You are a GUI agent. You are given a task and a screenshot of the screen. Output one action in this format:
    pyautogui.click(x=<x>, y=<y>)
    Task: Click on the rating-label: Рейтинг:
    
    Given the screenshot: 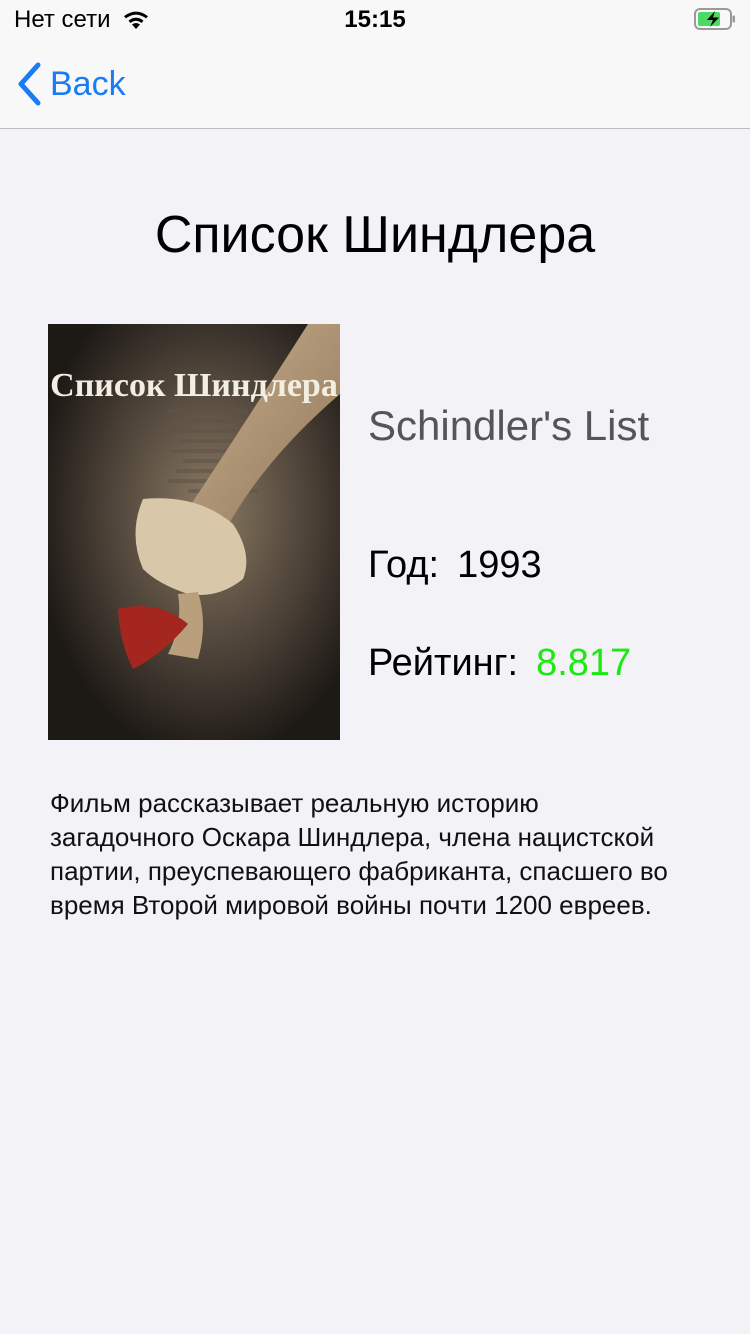 What is the action you would take?
    pyautogui.click(x=443, y=663)
    